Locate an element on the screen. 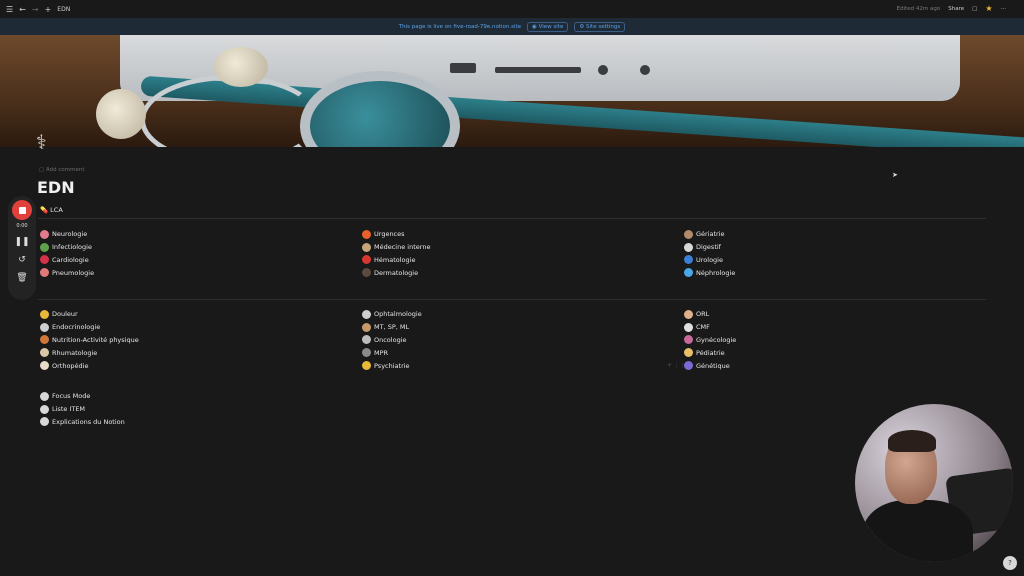 The width and height of the screenshot is (1024, 576). wc-icon is located at coordinates (688, 260).